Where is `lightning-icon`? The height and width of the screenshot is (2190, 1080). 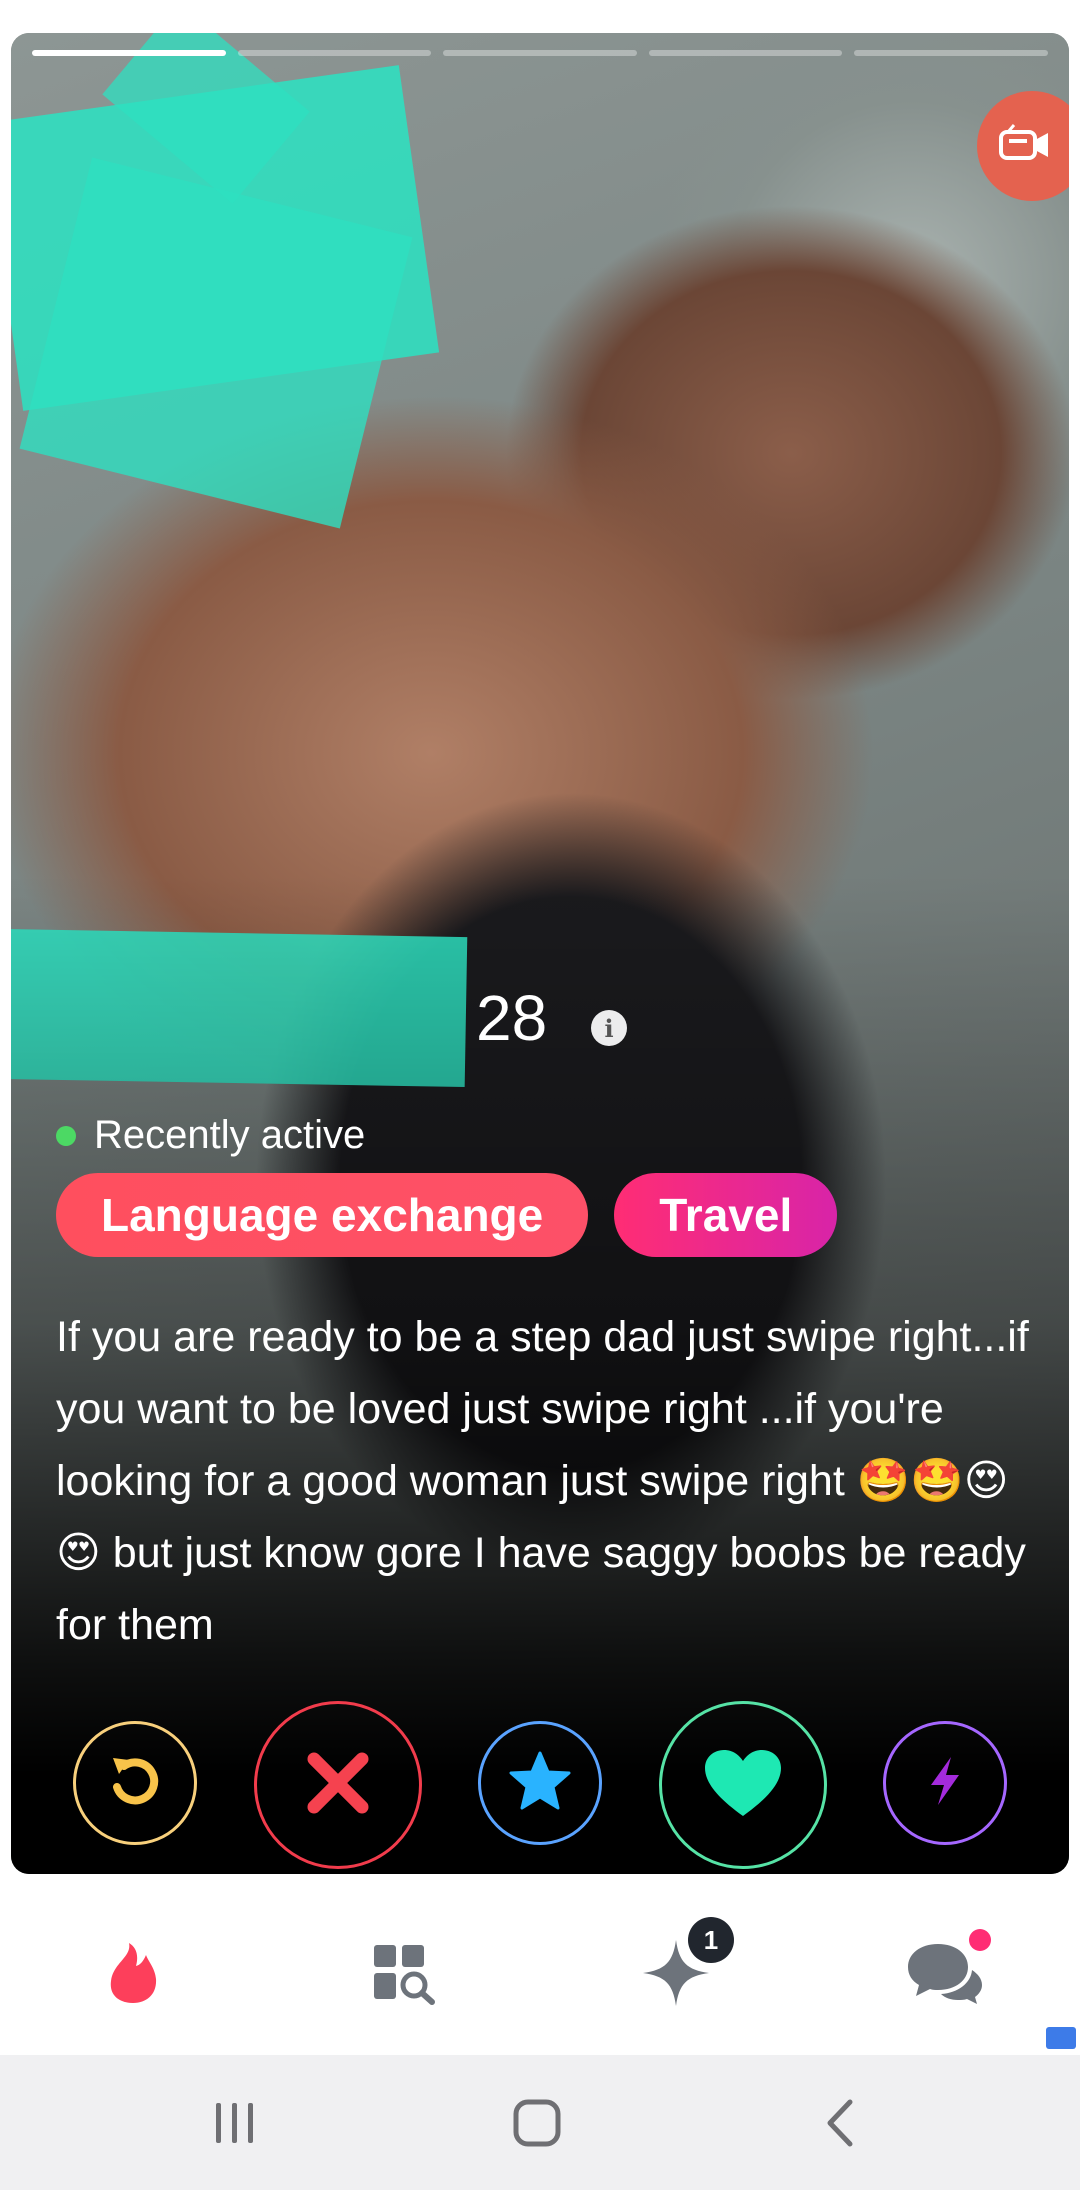 lightning-icon is located at coordinates (945, 1783).